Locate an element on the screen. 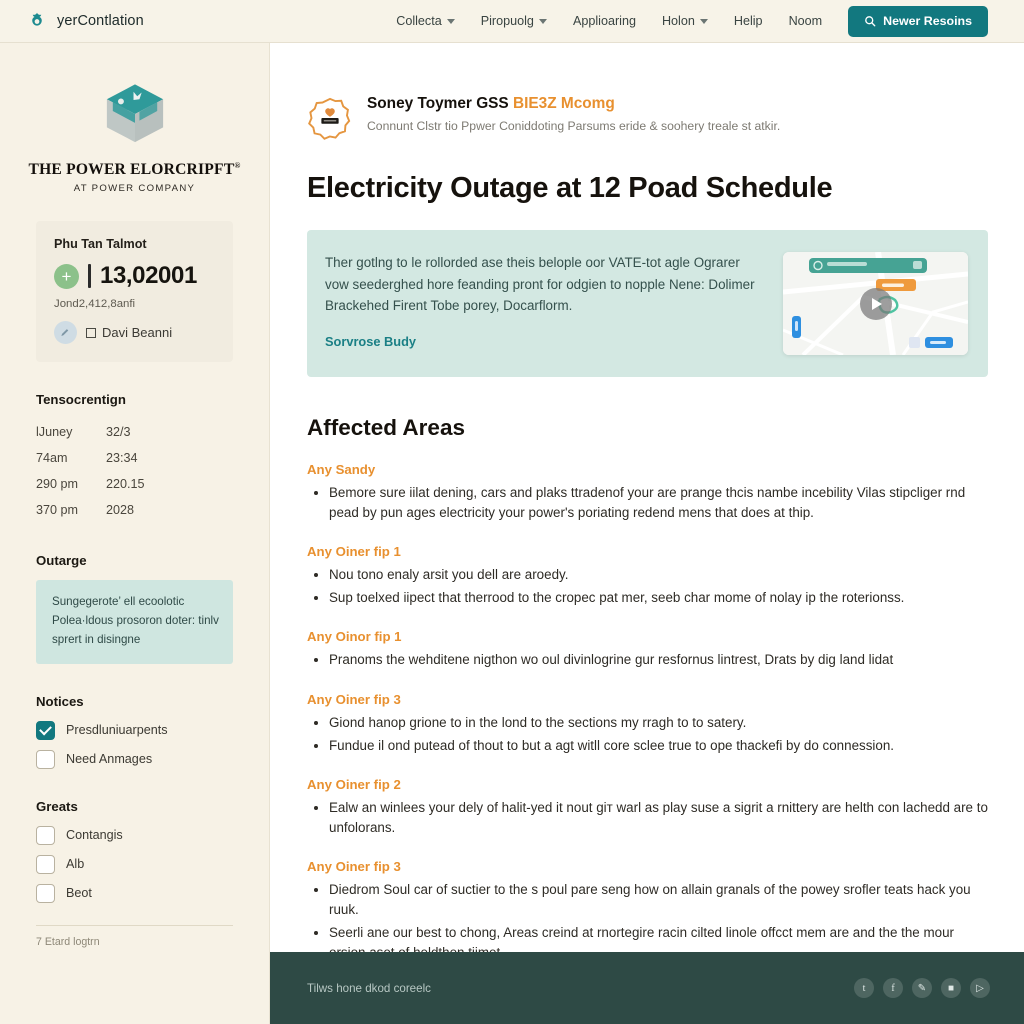 This screenshot has width=1024, height=1024. great-checkbox-2: Beot is located at coordinates (134, 893).